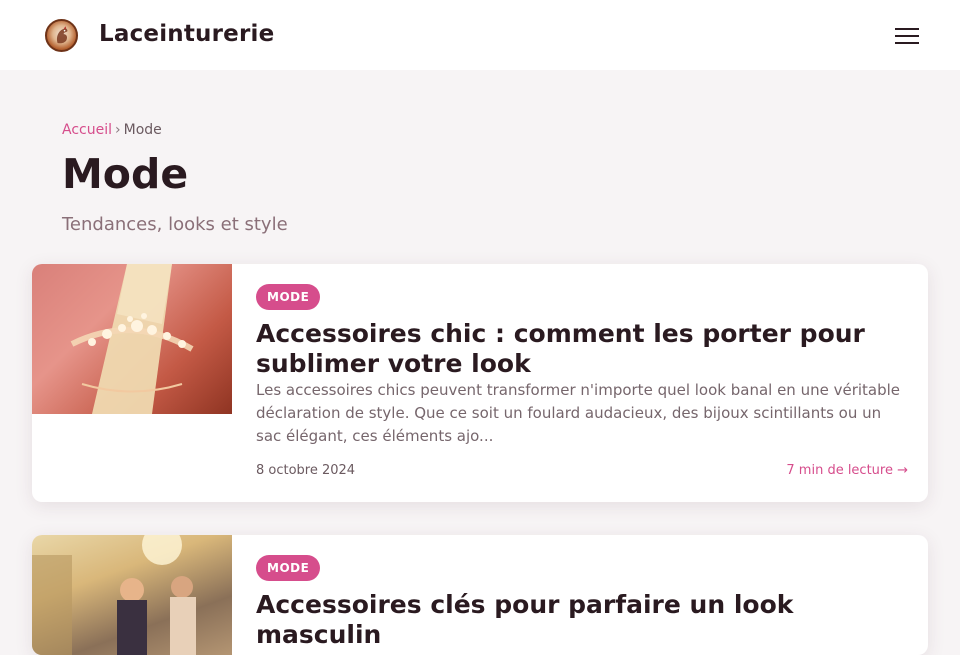 This screenshot has height=655, width=960. I want to click on site-header: Laceinturerie, so click(480, 35).